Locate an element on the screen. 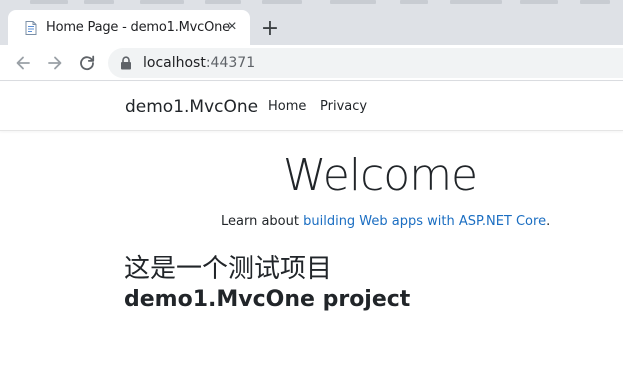  address-bar: localhost:44371 is located at coordinates (365, 63).